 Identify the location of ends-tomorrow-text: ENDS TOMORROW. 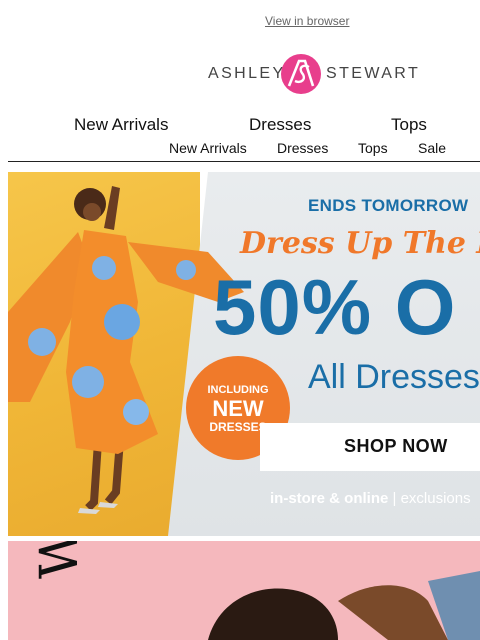
(388, 205).